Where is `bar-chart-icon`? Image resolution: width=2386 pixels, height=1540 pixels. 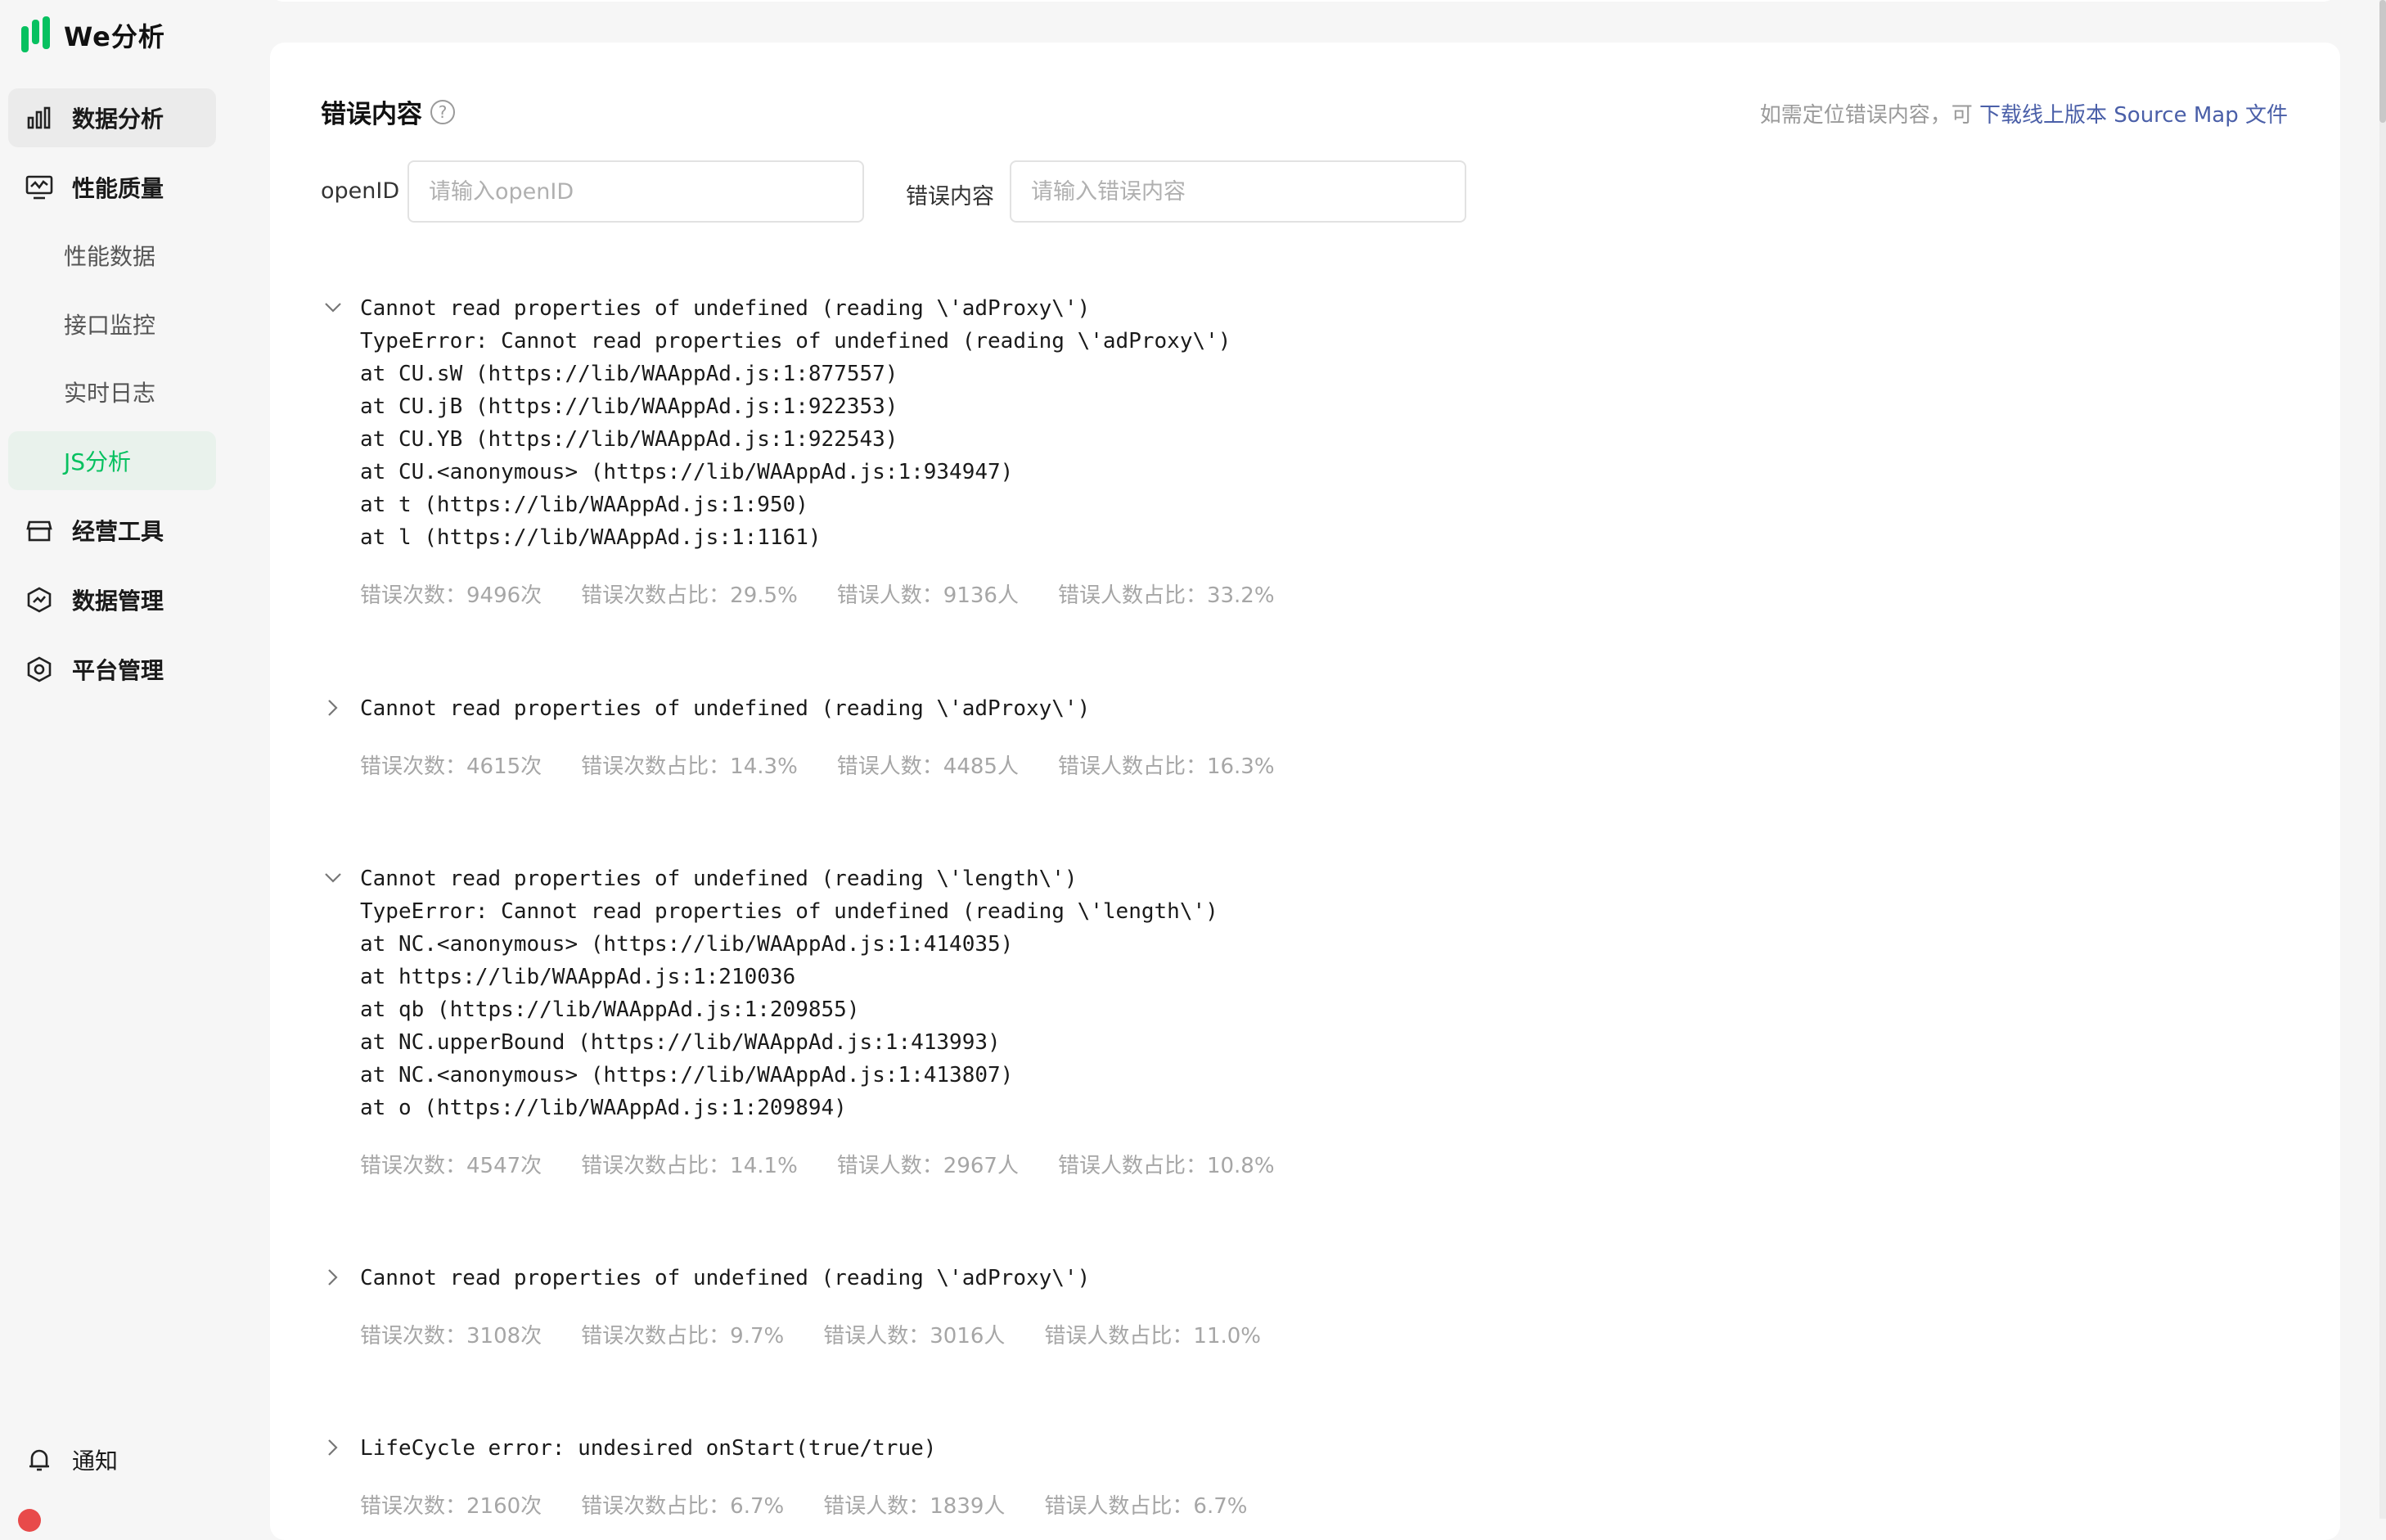 bar-chart-icon is located at coordinates (39, 117).